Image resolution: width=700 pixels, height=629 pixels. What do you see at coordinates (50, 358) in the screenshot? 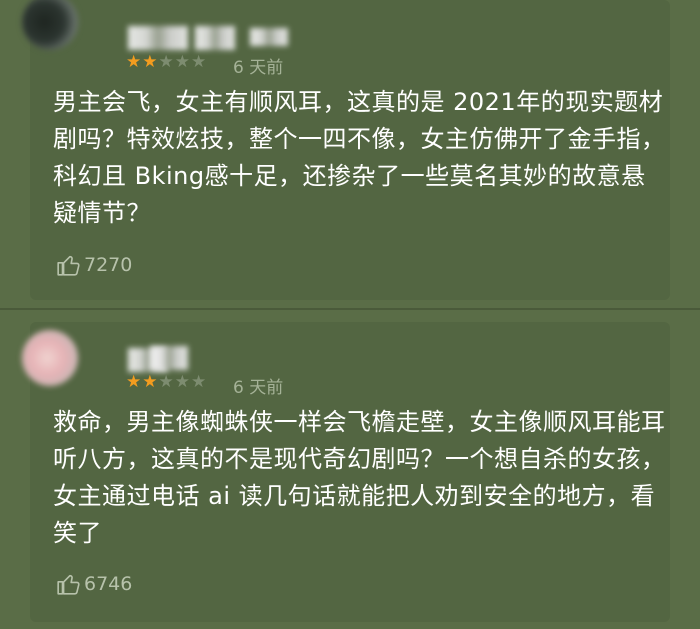
I see `avatar` at bounding box center [50, 358].